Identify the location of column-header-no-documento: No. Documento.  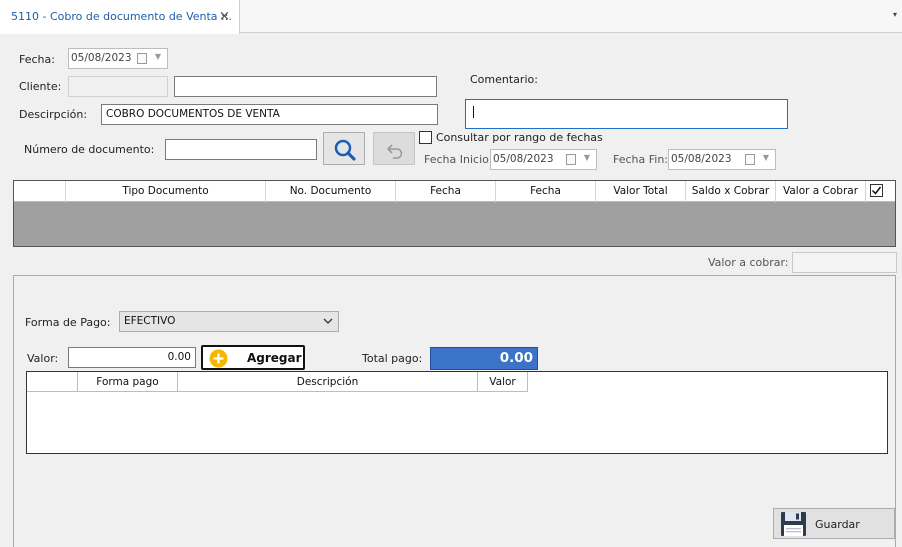
(330, 191).